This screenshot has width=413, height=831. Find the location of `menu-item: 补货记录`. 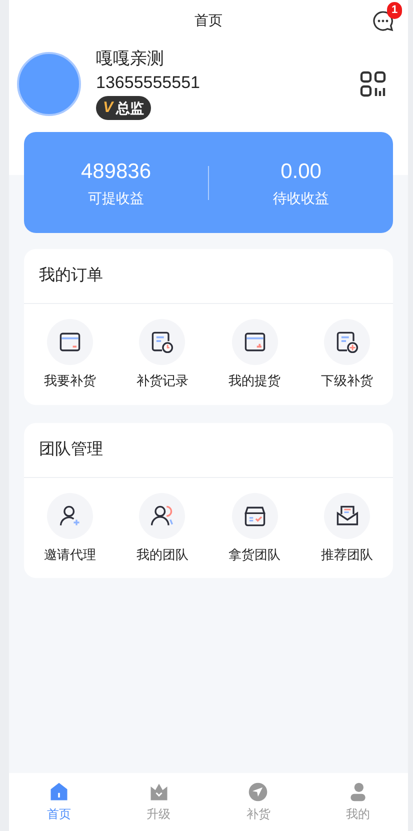

menu-item: 补货记录 is located at coordinates (162, 354).